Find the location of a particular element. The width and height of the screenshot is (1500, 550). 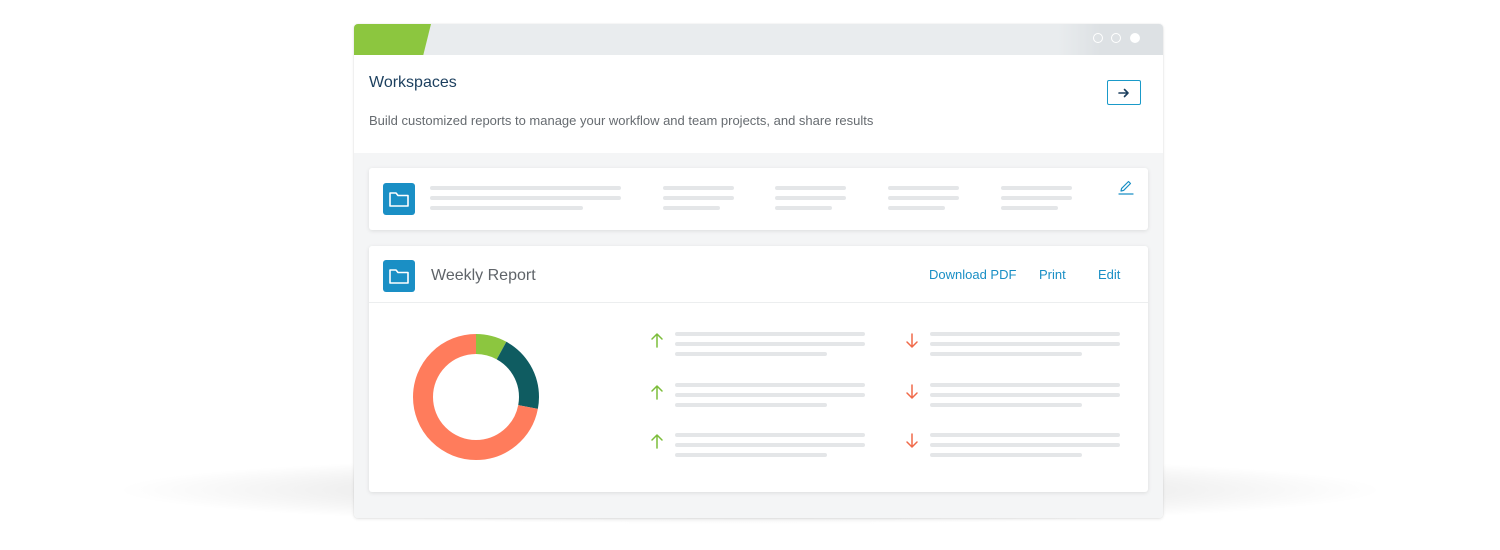

window-titlebar is located at coordinates (758, 39).